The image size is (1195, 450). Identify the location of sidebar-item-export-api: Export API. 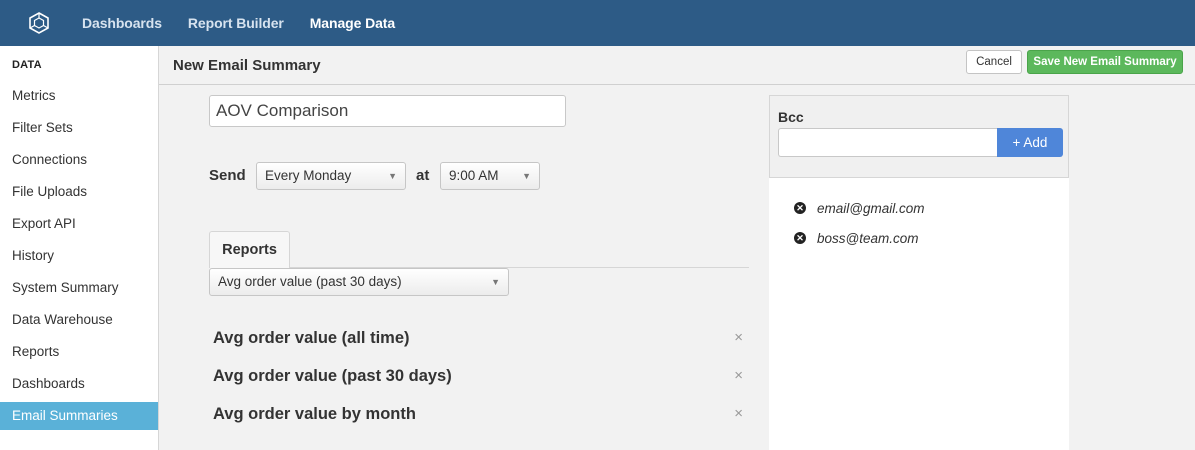
(79, 224).